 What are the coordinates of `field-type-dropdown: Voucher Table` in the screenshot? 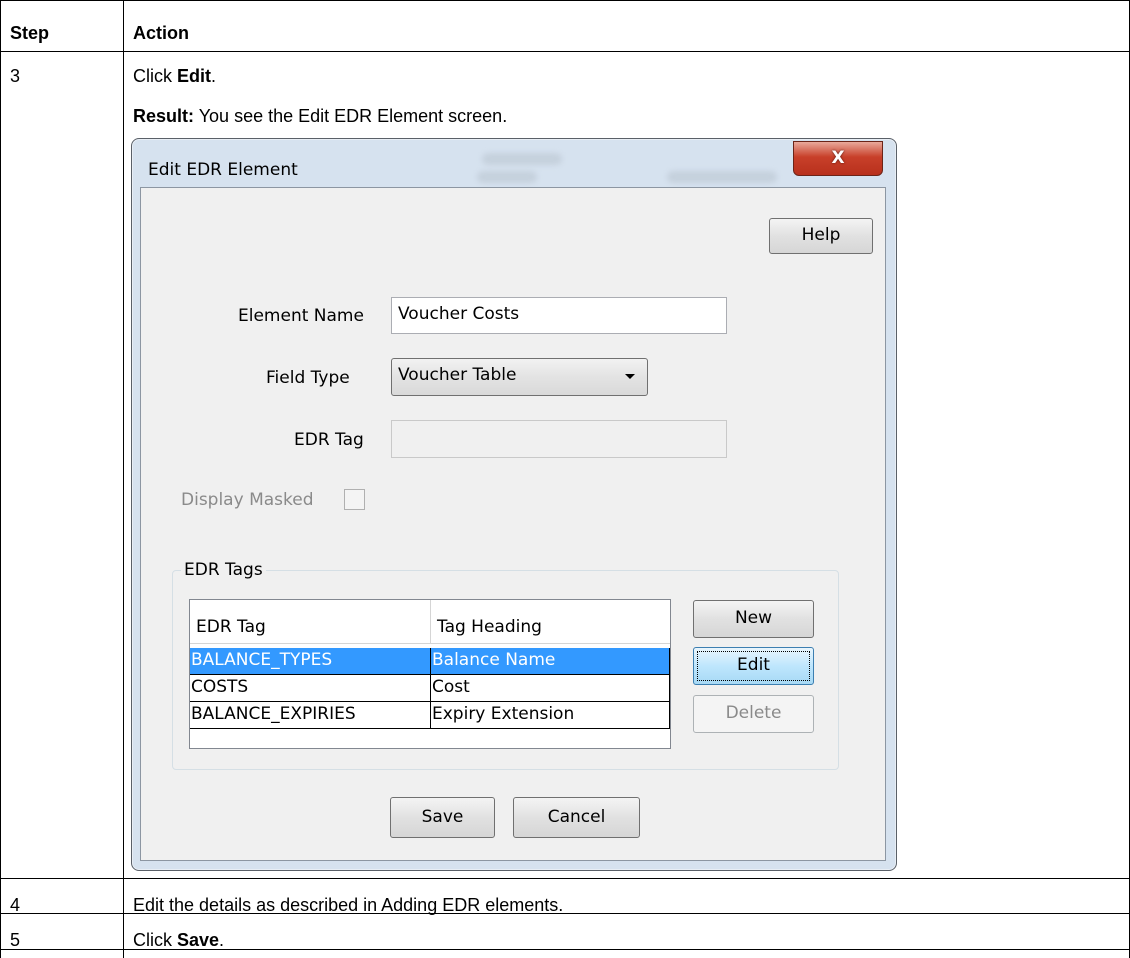 It's located at (519, 377).